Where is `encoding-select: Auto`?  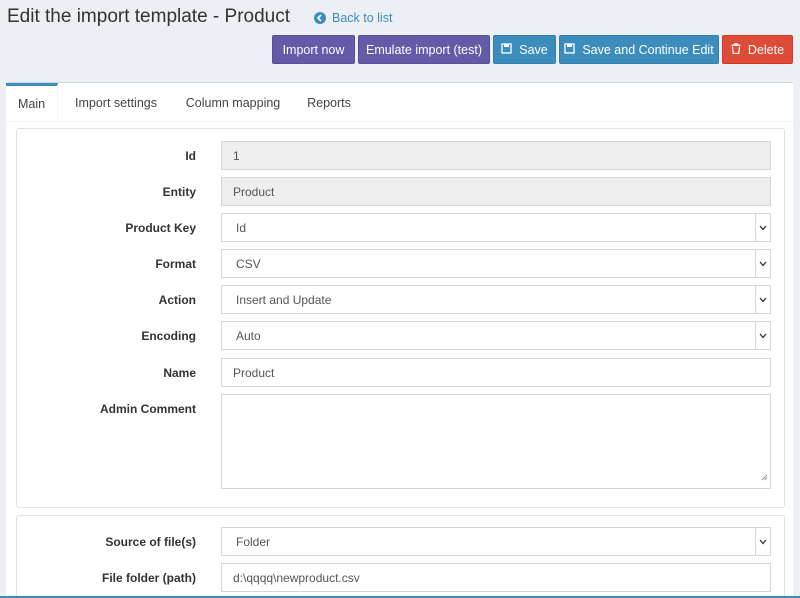
encoding-select: Auto is located at coordinates (496, 335).